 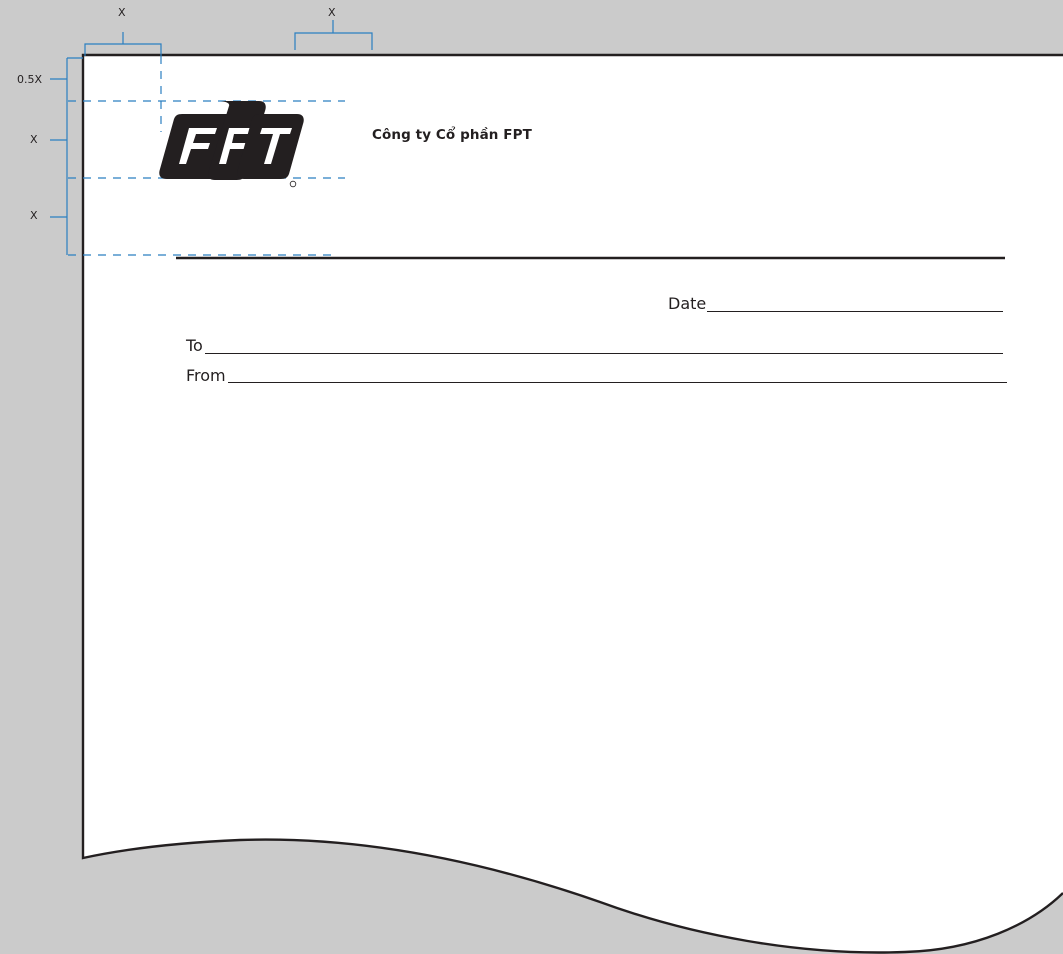 I want to click on date-label: Date, so click(x=687, y=303).